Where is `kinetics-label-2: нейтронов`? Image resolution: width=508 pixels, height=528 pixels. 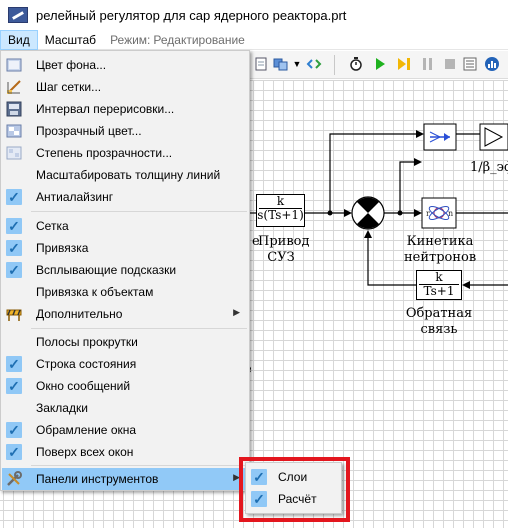
kinetics-label-2: нейтронов is located at coordinates (440, 257).